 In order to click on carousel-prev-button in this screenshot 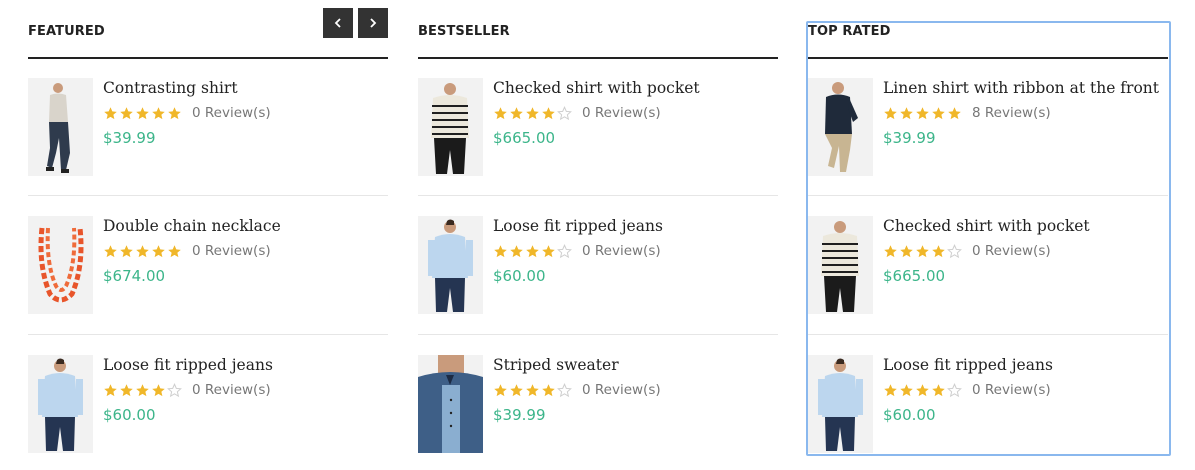, I will do `click(338, 23)`.